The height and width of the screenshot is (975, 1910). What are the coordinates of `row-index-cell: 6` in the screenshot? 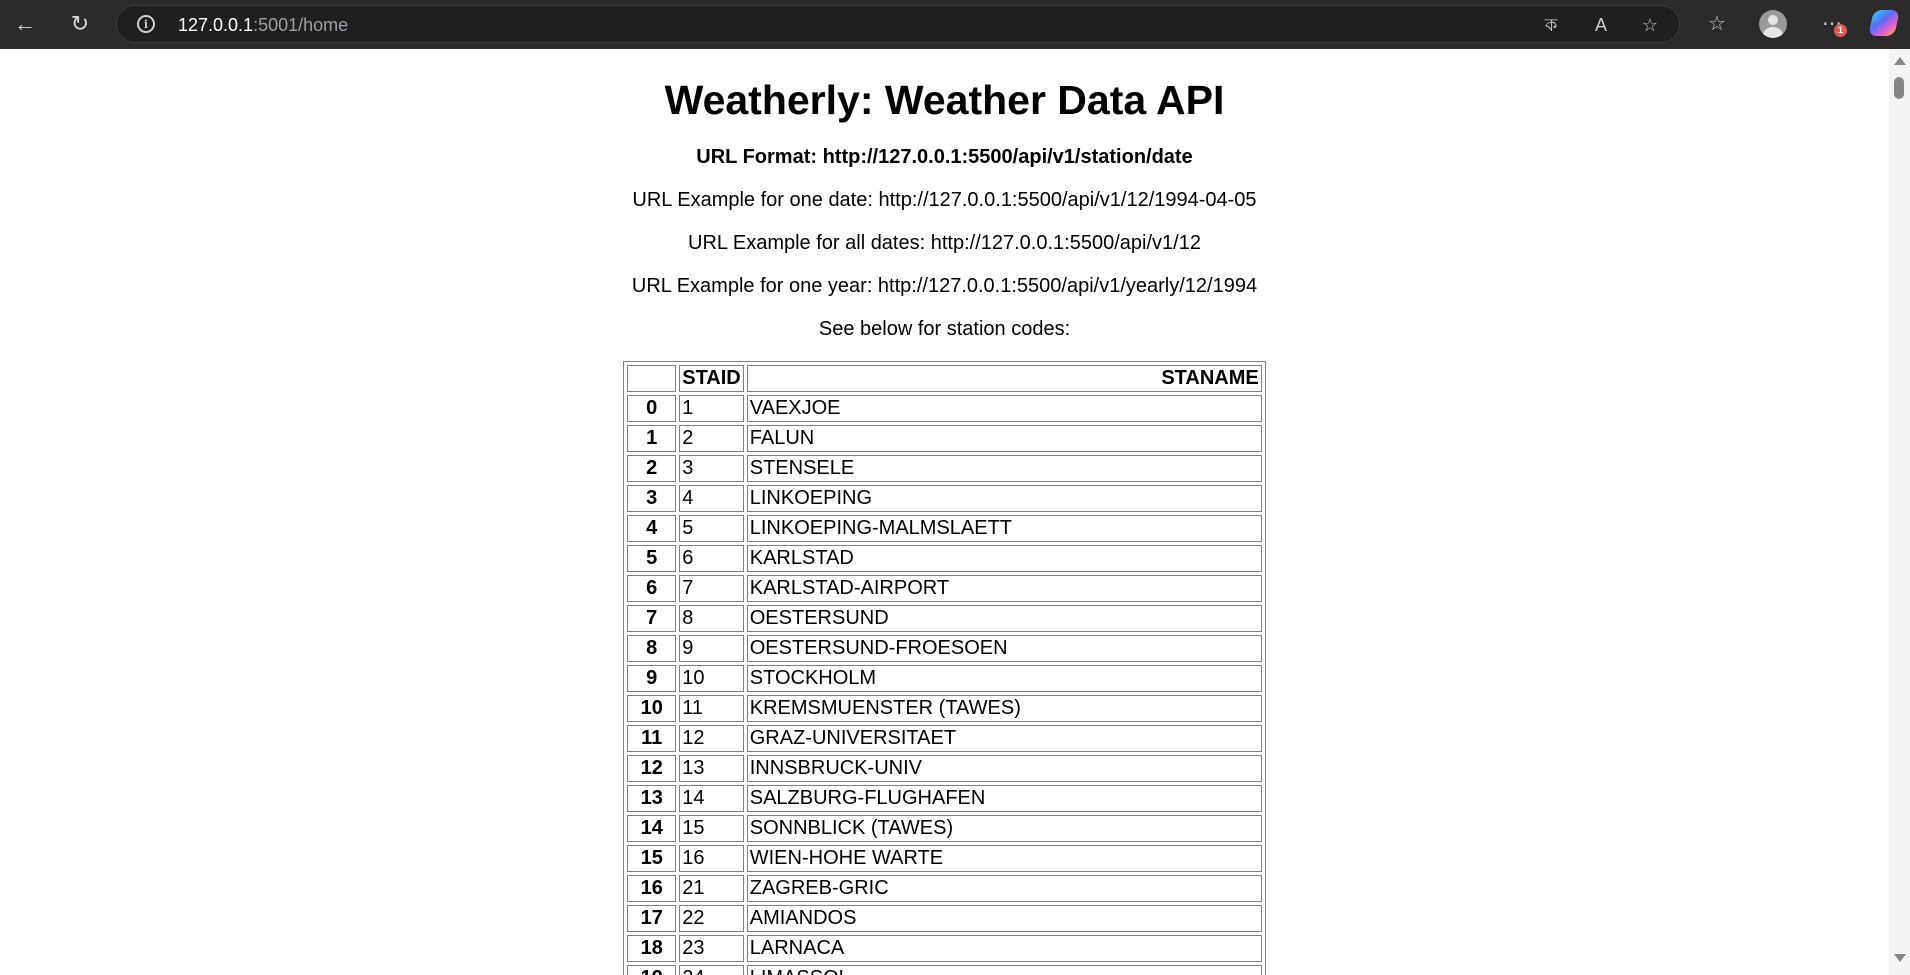 It's located at (652, 588).